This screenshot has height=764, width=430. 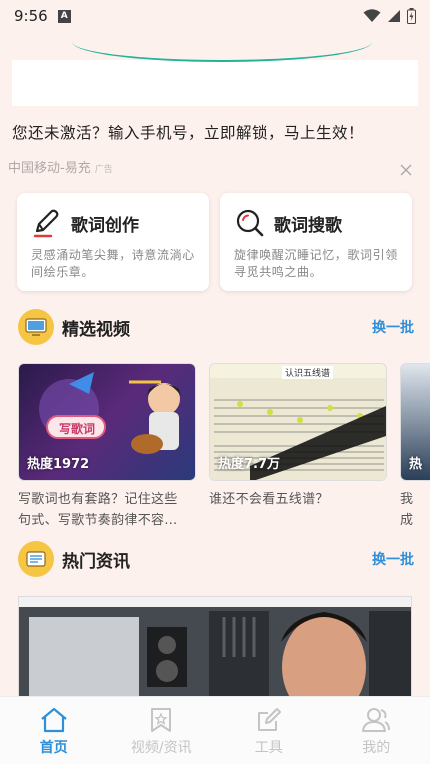 I want to click on videos-section-header: 精选视频 换一批, so click(x=216, y=327).